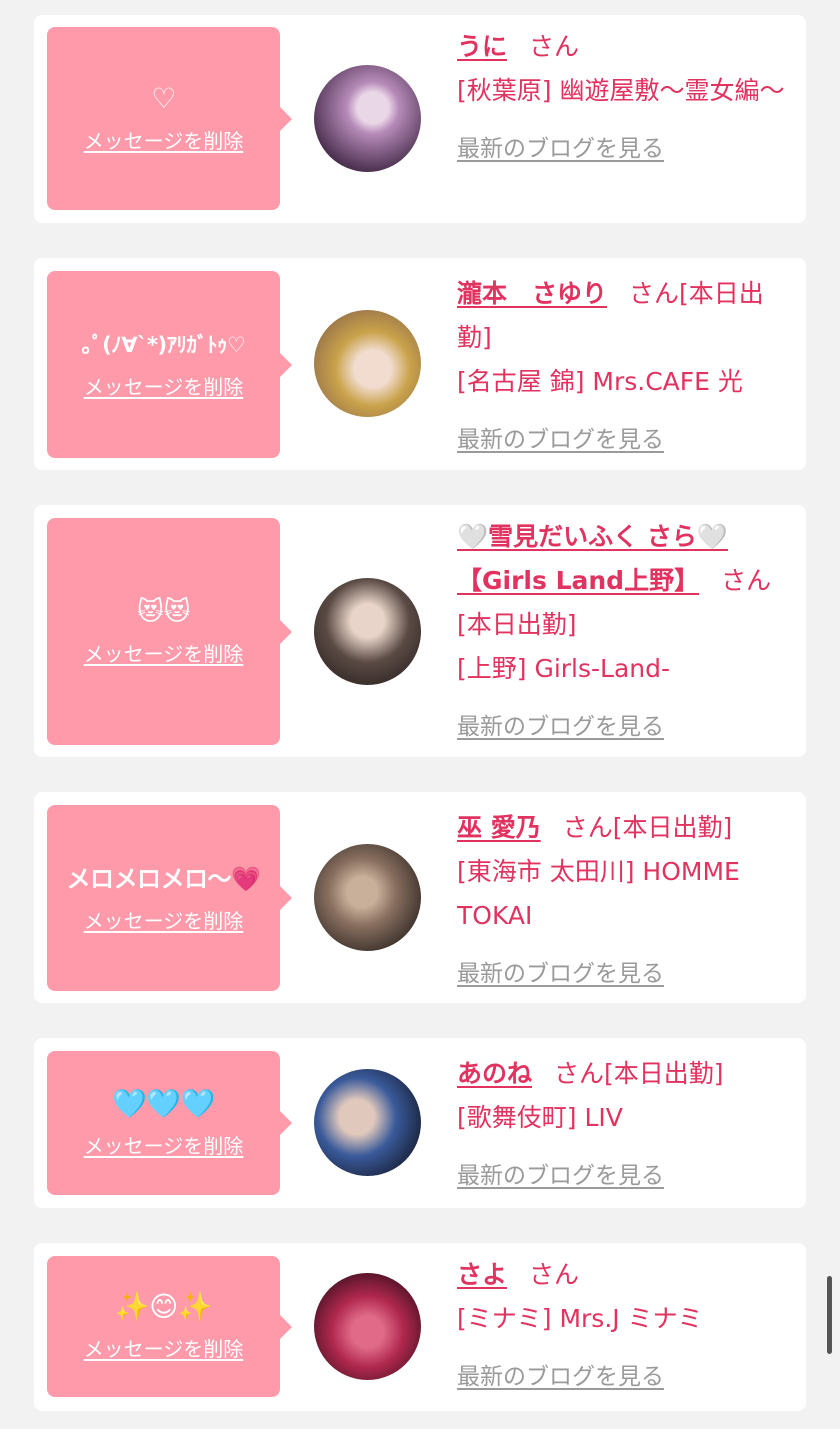  What do you see at coordinates (169, 1123) in the screenshot?
I see `message-bubble: 🩵🩵🩵 メッセージを削除` at bounding box center [169, 1123].